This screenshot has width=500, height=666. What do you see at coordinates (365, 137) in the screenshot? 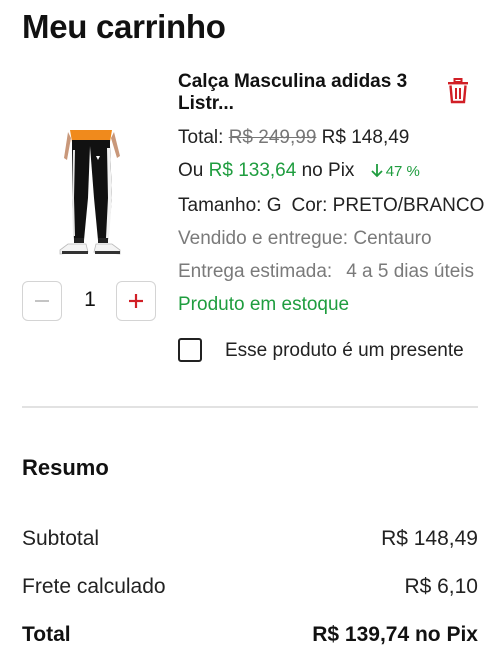
I see `current-price: R$ 148,49` at bounding box center [365, 137].